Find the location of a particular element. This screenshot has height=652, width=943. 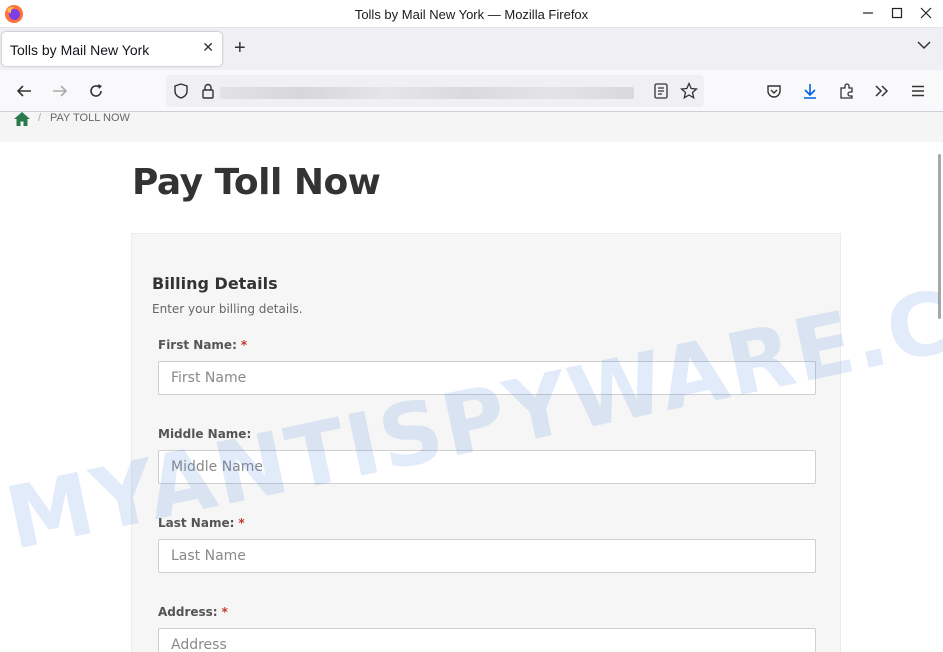

window-titlebar: Tolls by Mail New York — Mozilla Firefox is located at coordinates (471, 14).